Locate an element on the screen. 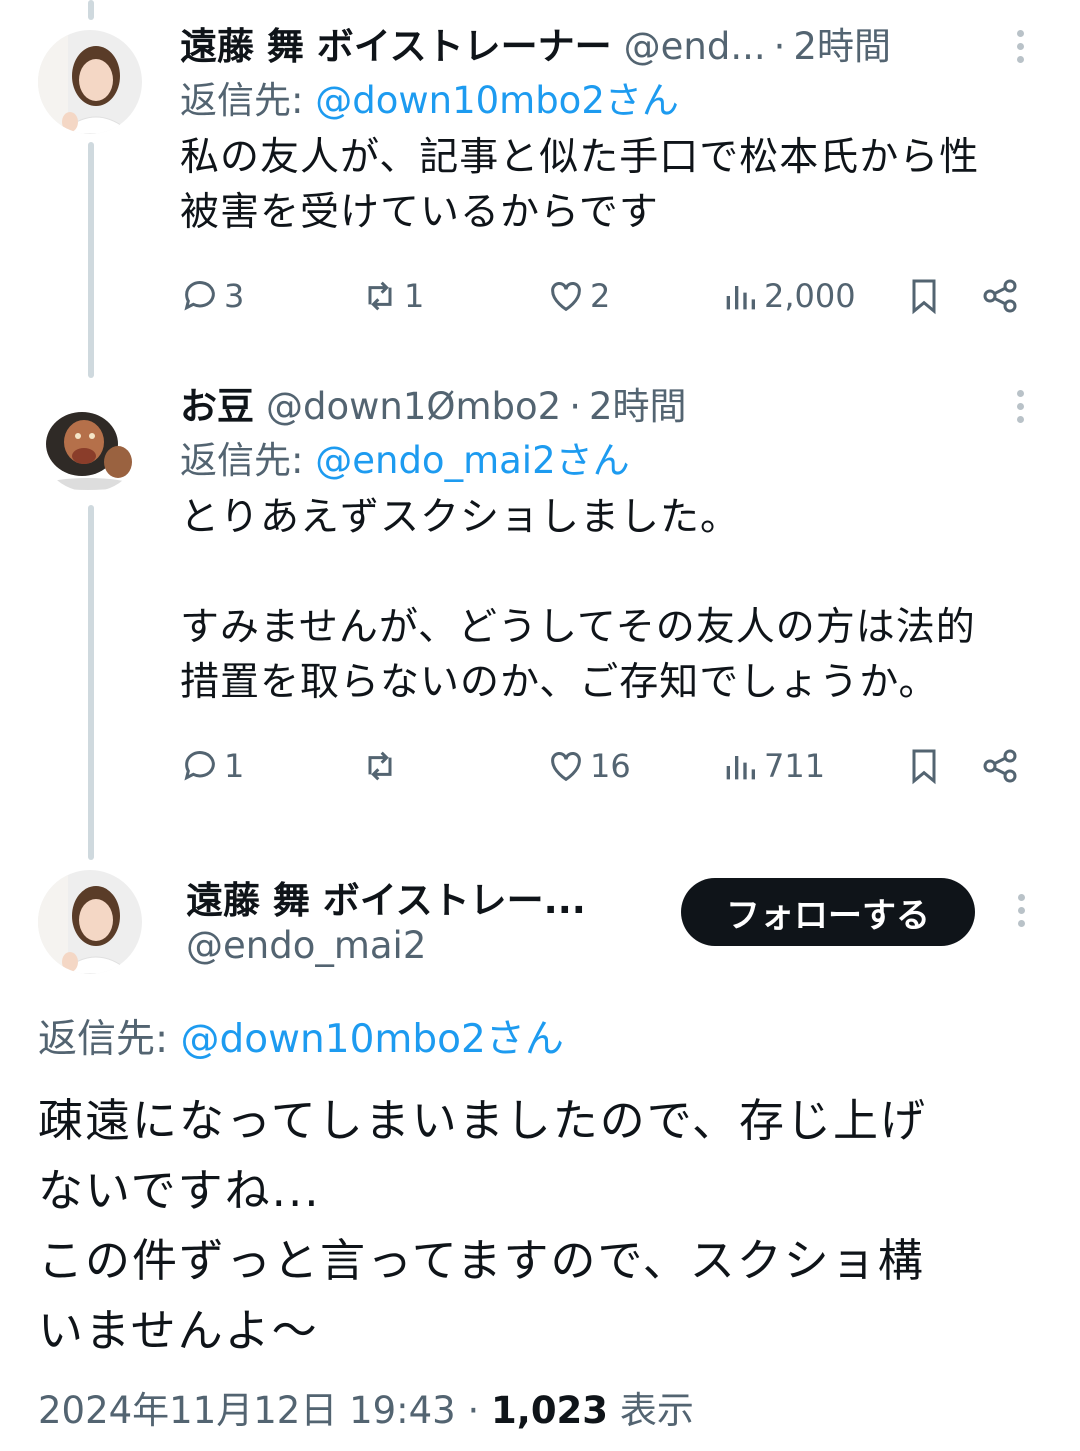 Image resolution: width=1080 pixels, height=1451 pixels. action-bar: 1 16 711 is located at coordinates (610, 766).